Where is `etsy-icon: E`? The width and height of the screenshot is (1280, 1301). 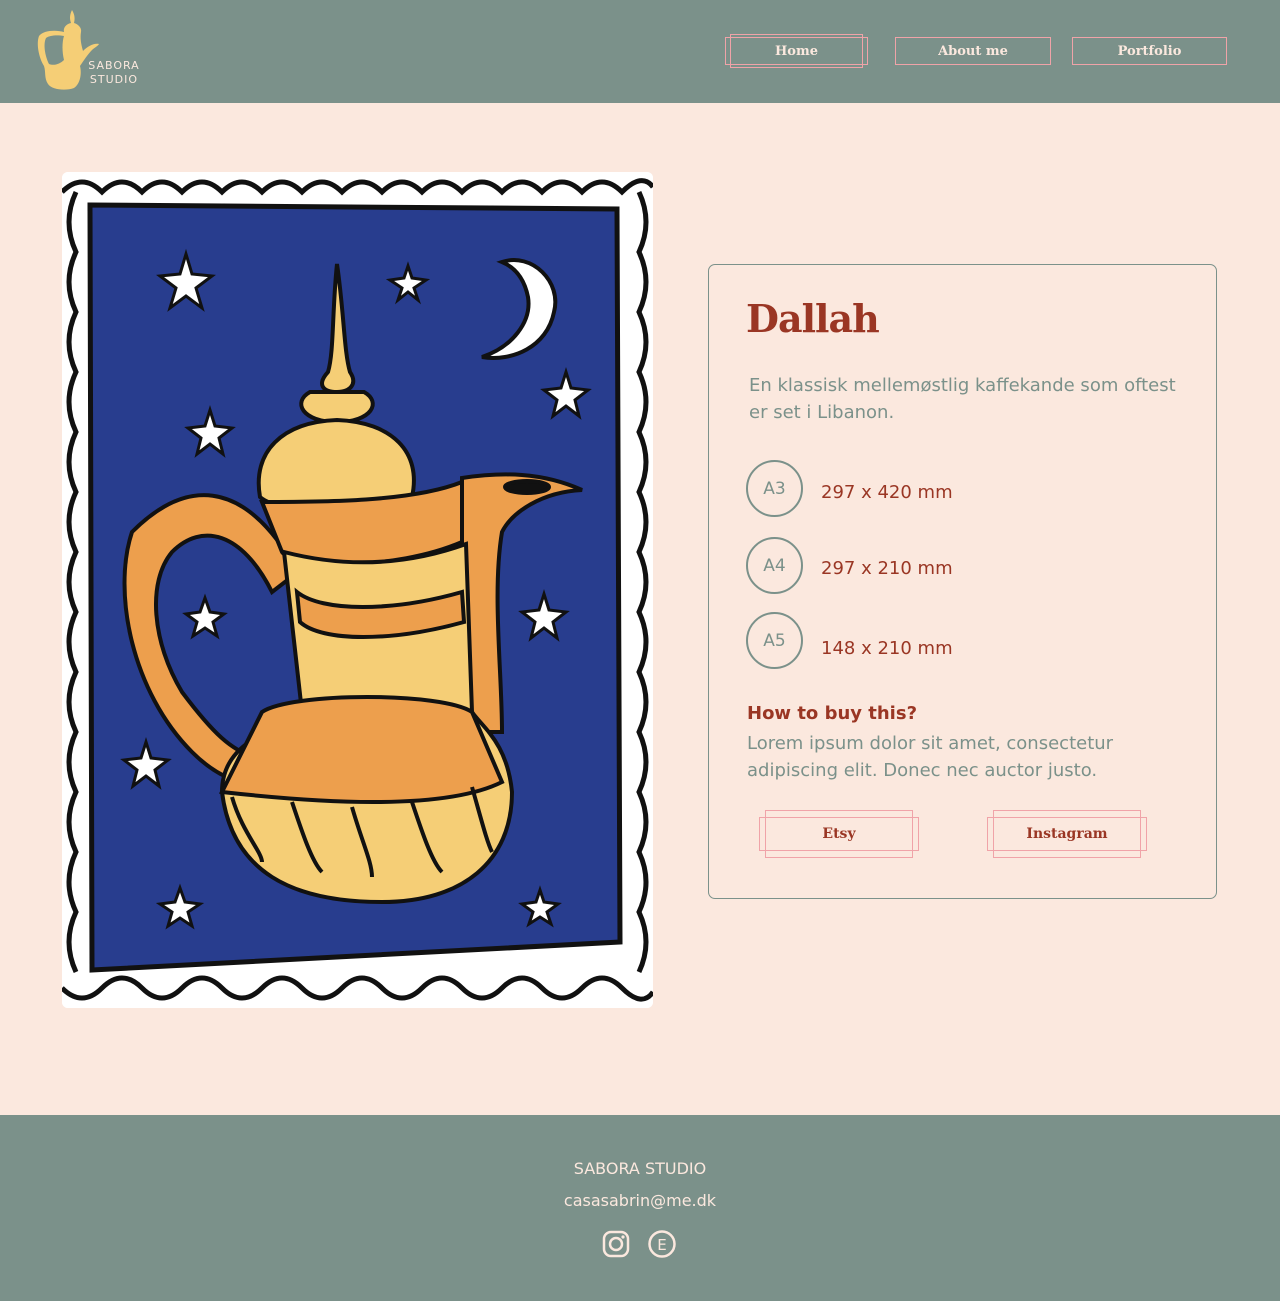
etsy-icon: E is located at coordinates (662, 1244).